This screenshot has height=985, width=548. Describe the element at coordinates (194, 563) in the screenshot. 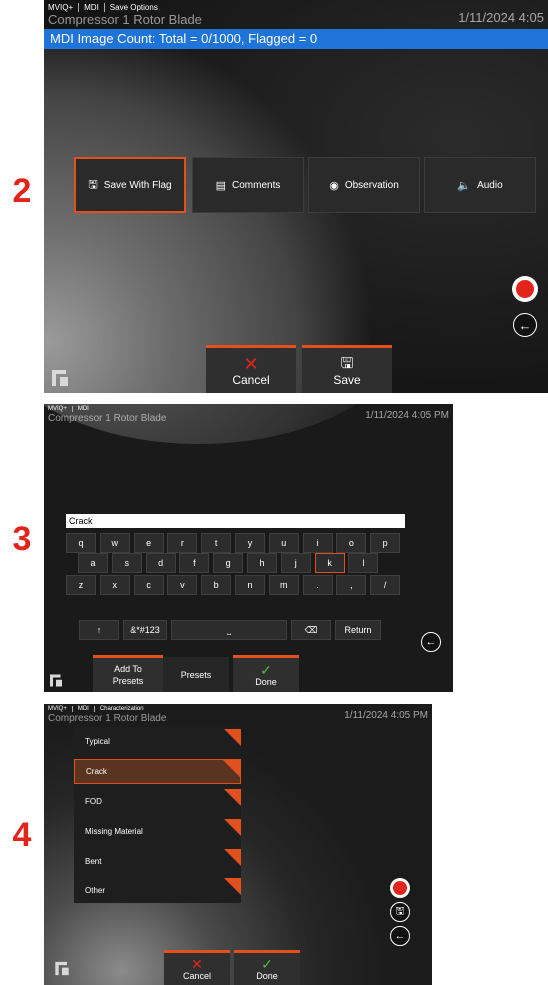

I see `key-f: f` at that location.